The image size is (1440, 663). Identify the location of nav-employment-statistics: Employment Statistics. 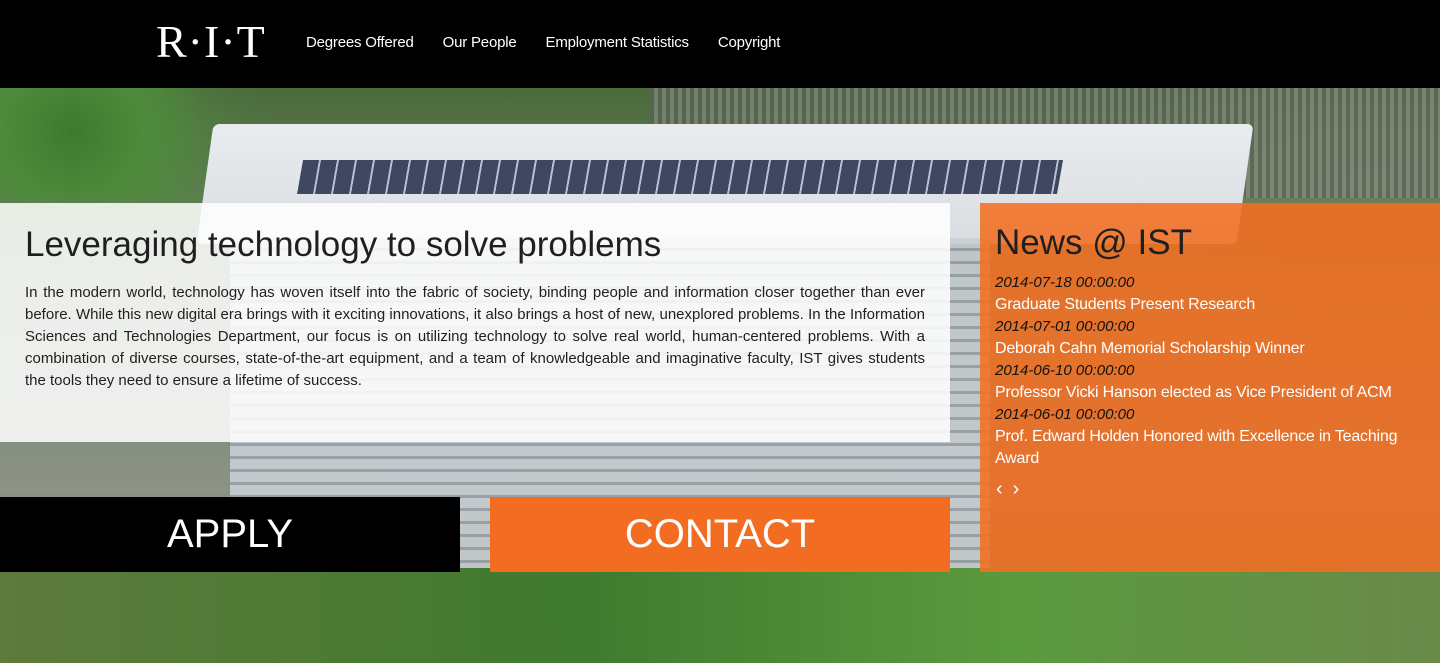
(618, 43).